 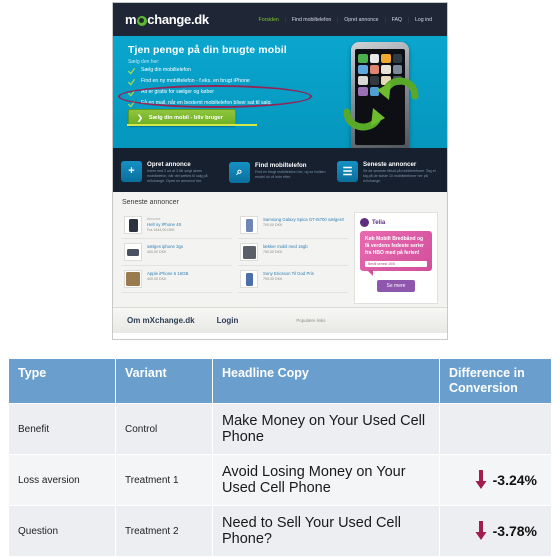 What do you see at coordinates (228, 320) in the screenshot?
I see `footer-link-login: Login` at bounding box center [228, 320].